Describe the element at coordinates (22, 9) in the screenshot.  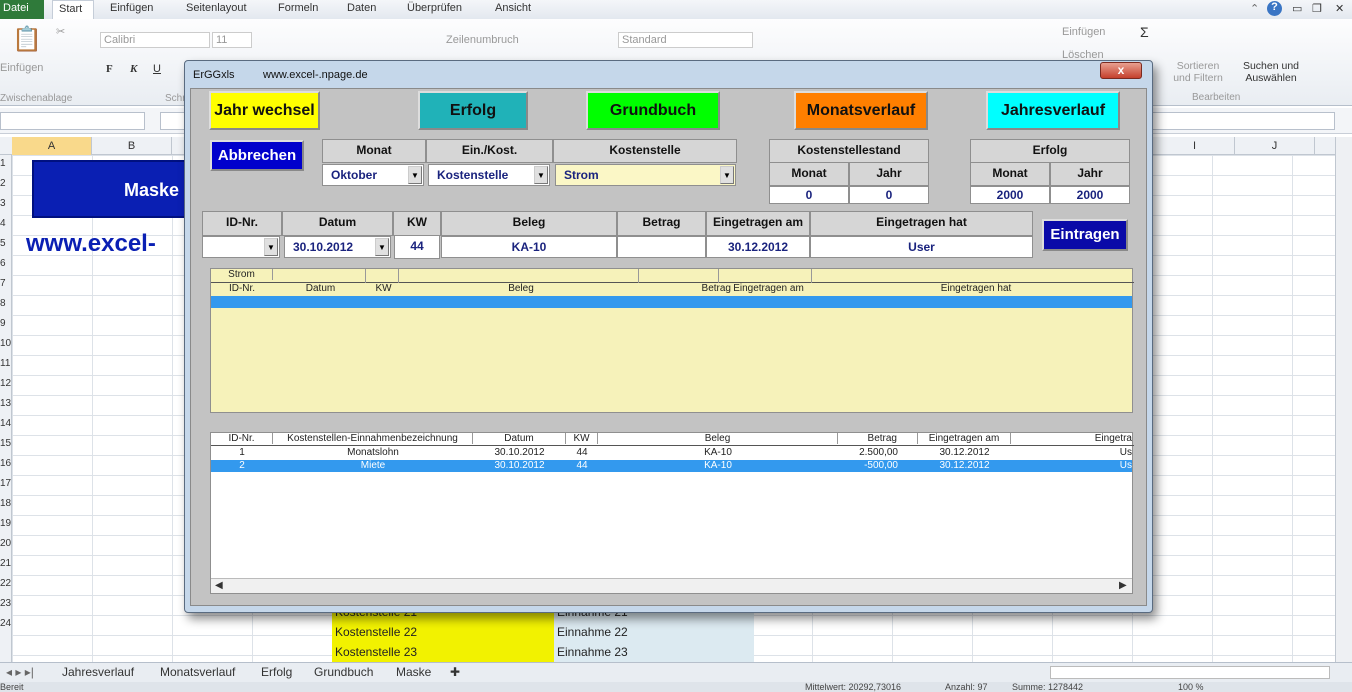
I see `tab-datei: Datei` at that location.